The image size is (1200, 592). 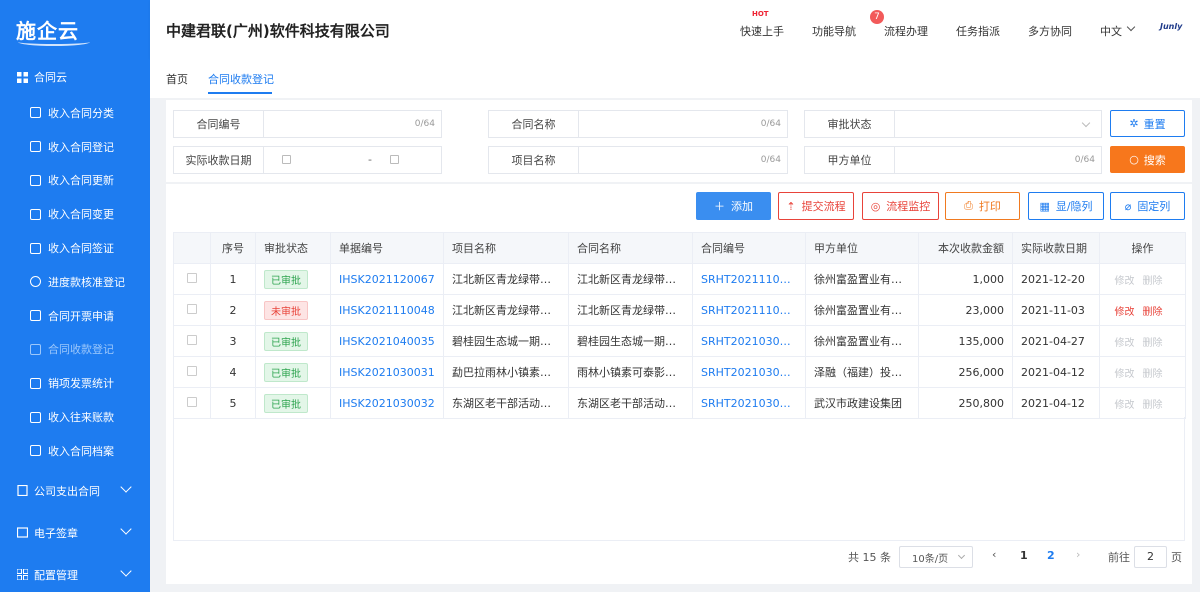 What do you see at coordinates (1050, 31) in the screenshot?
I see `nav-collaboration: 多方协同` at bounding box center [1050, 31].